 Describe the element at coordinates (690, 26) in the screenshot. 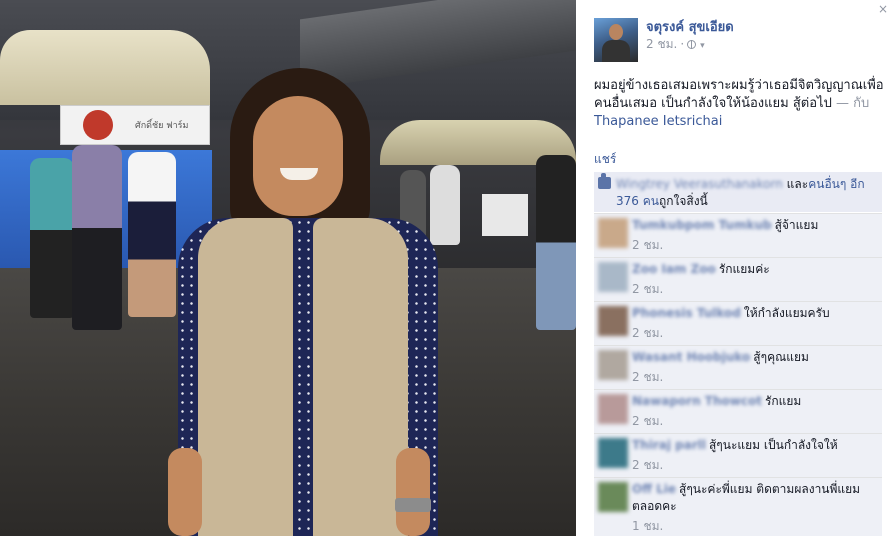

I see `author-name-link: จตุรงค์ สุขเอียด` at that location.